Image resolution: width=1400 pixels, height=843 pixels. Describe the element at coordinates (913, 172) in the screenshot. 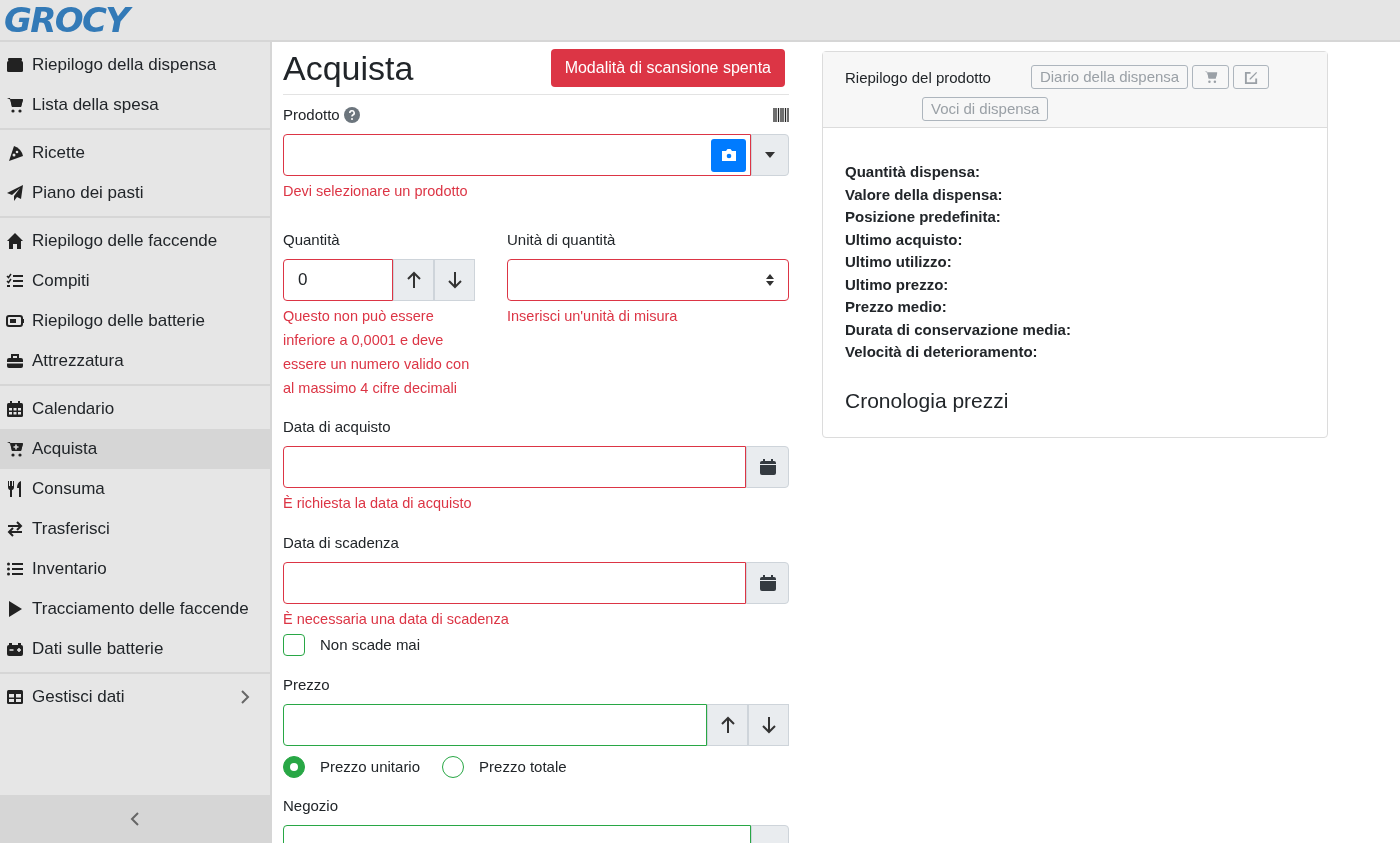

I see `info-label: Quantità dispensa:` at that location.